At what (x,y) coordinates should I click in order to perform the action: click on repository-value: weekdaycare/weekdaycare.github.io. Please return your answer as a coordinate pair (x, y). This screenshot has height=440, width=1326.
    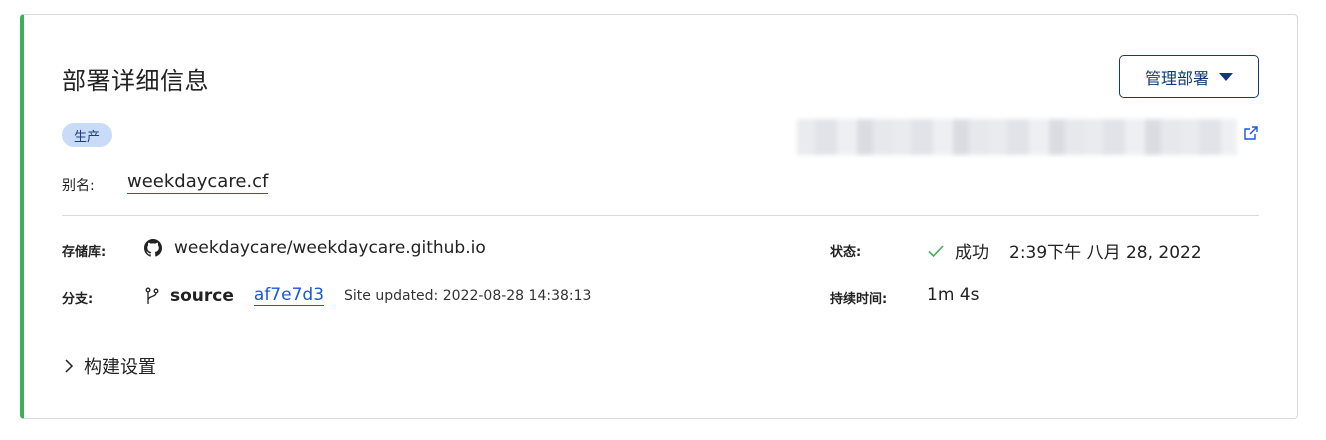
    Looking at the image, I should click on (315, 248).